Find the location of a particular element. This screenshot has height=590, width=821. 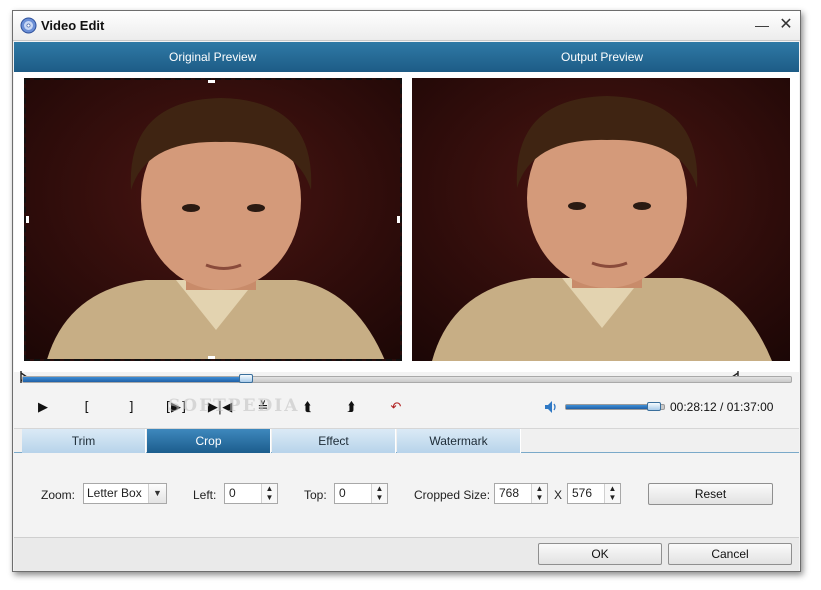

play-button: ▶ is located at coordinates (43, 408).